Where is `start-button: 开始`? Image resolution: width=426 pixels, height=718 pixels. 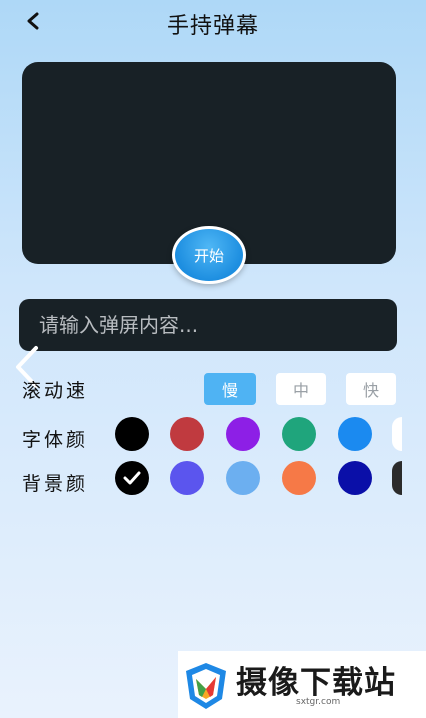
start-button: 开始 is located at coordinates (209, 255).